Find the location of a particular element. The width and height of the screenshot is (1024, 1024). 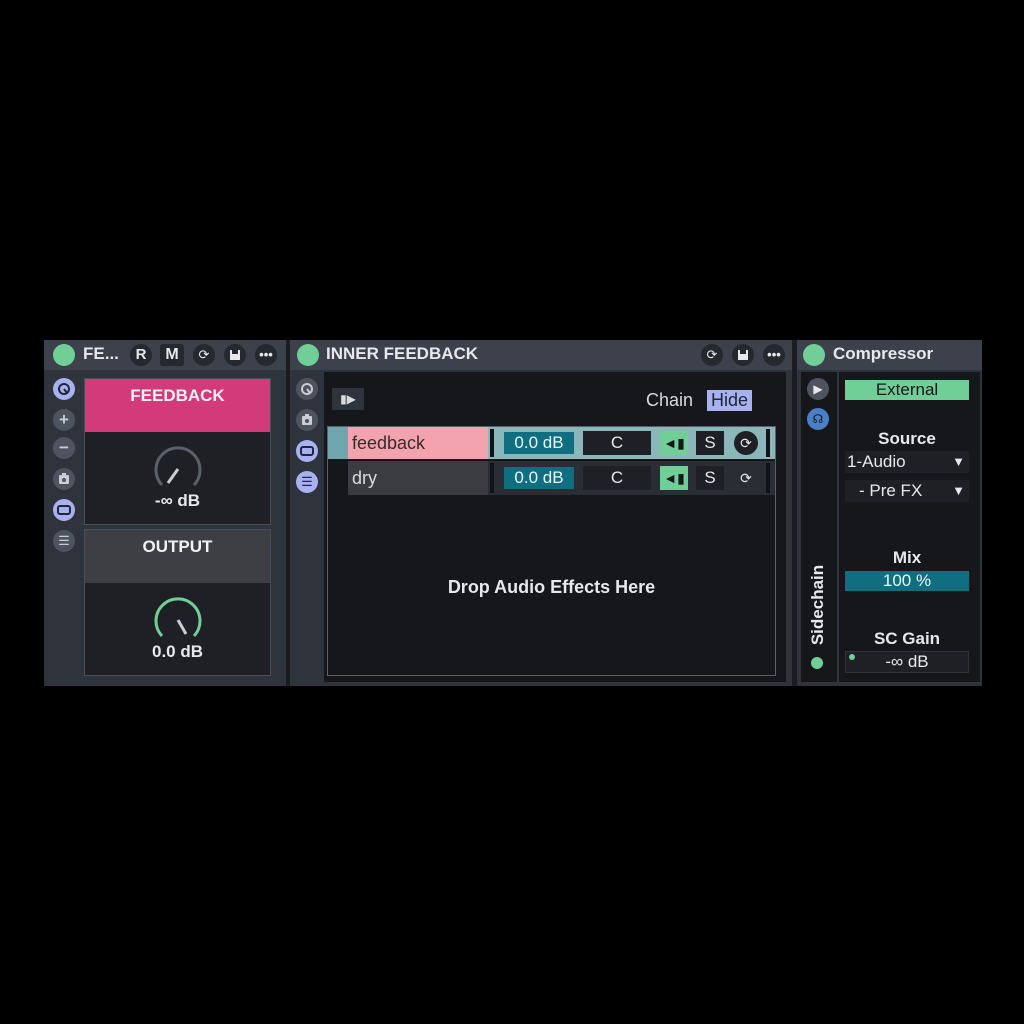

macro-name: FEEDBACK is located at coordinates (177, 395).